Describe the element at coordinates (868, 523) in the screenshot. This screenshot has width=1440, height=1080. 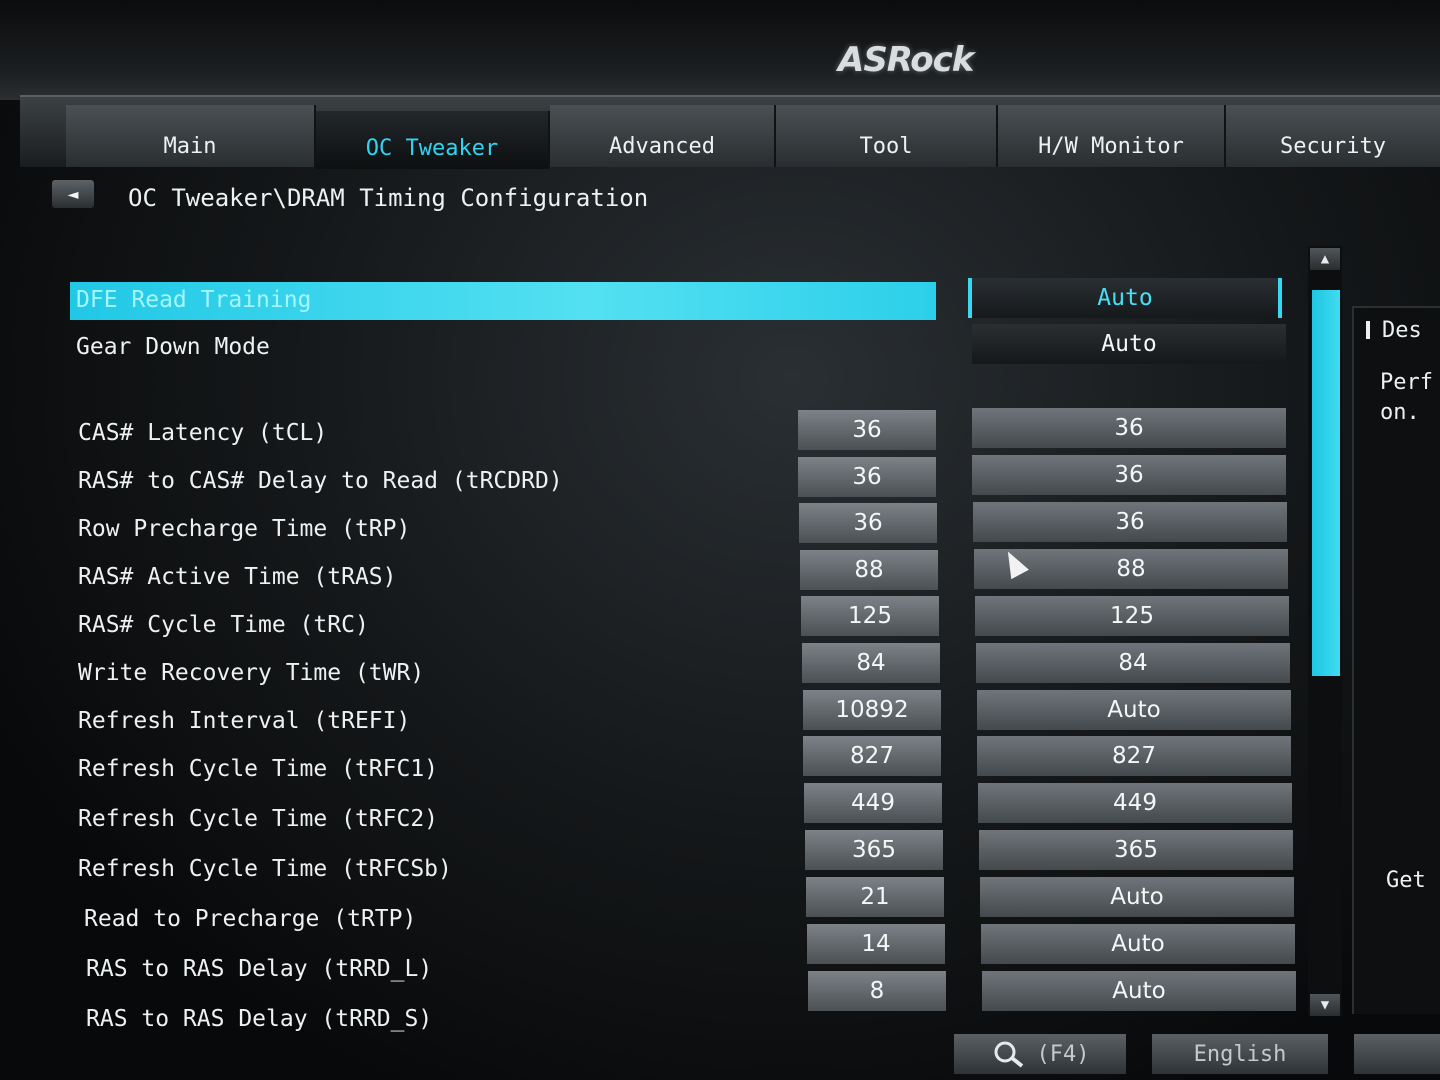
I see `trp-current: 36` at that location.